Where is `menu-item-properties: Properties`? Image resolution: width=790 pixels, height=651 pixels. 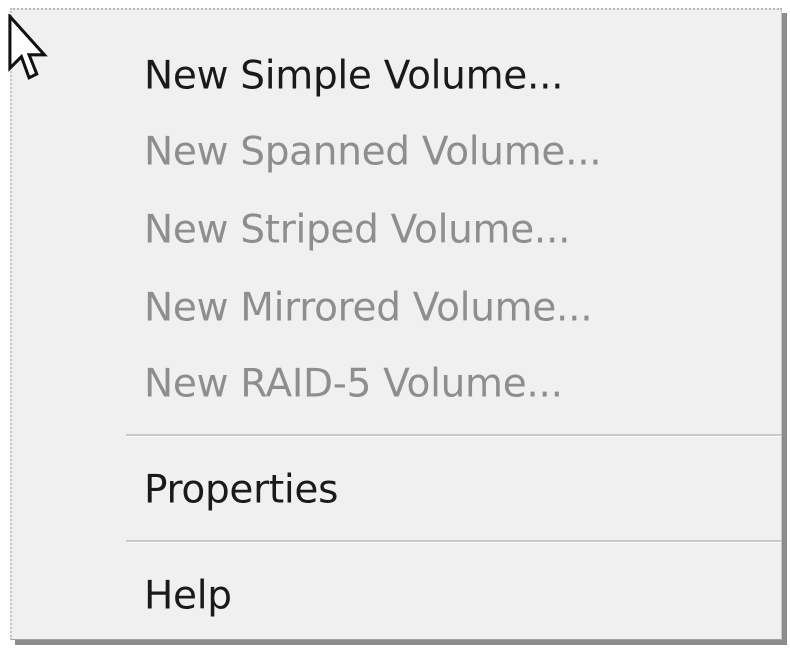 menu-item-properties: Properties is located at coordinates (396, 490).